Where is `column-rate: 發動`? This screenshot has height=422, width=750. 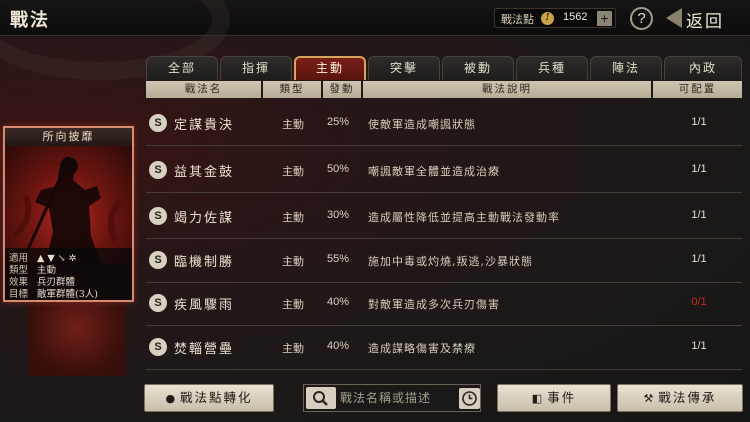 column-rate: 發動 is located at coordinates (342, 89).